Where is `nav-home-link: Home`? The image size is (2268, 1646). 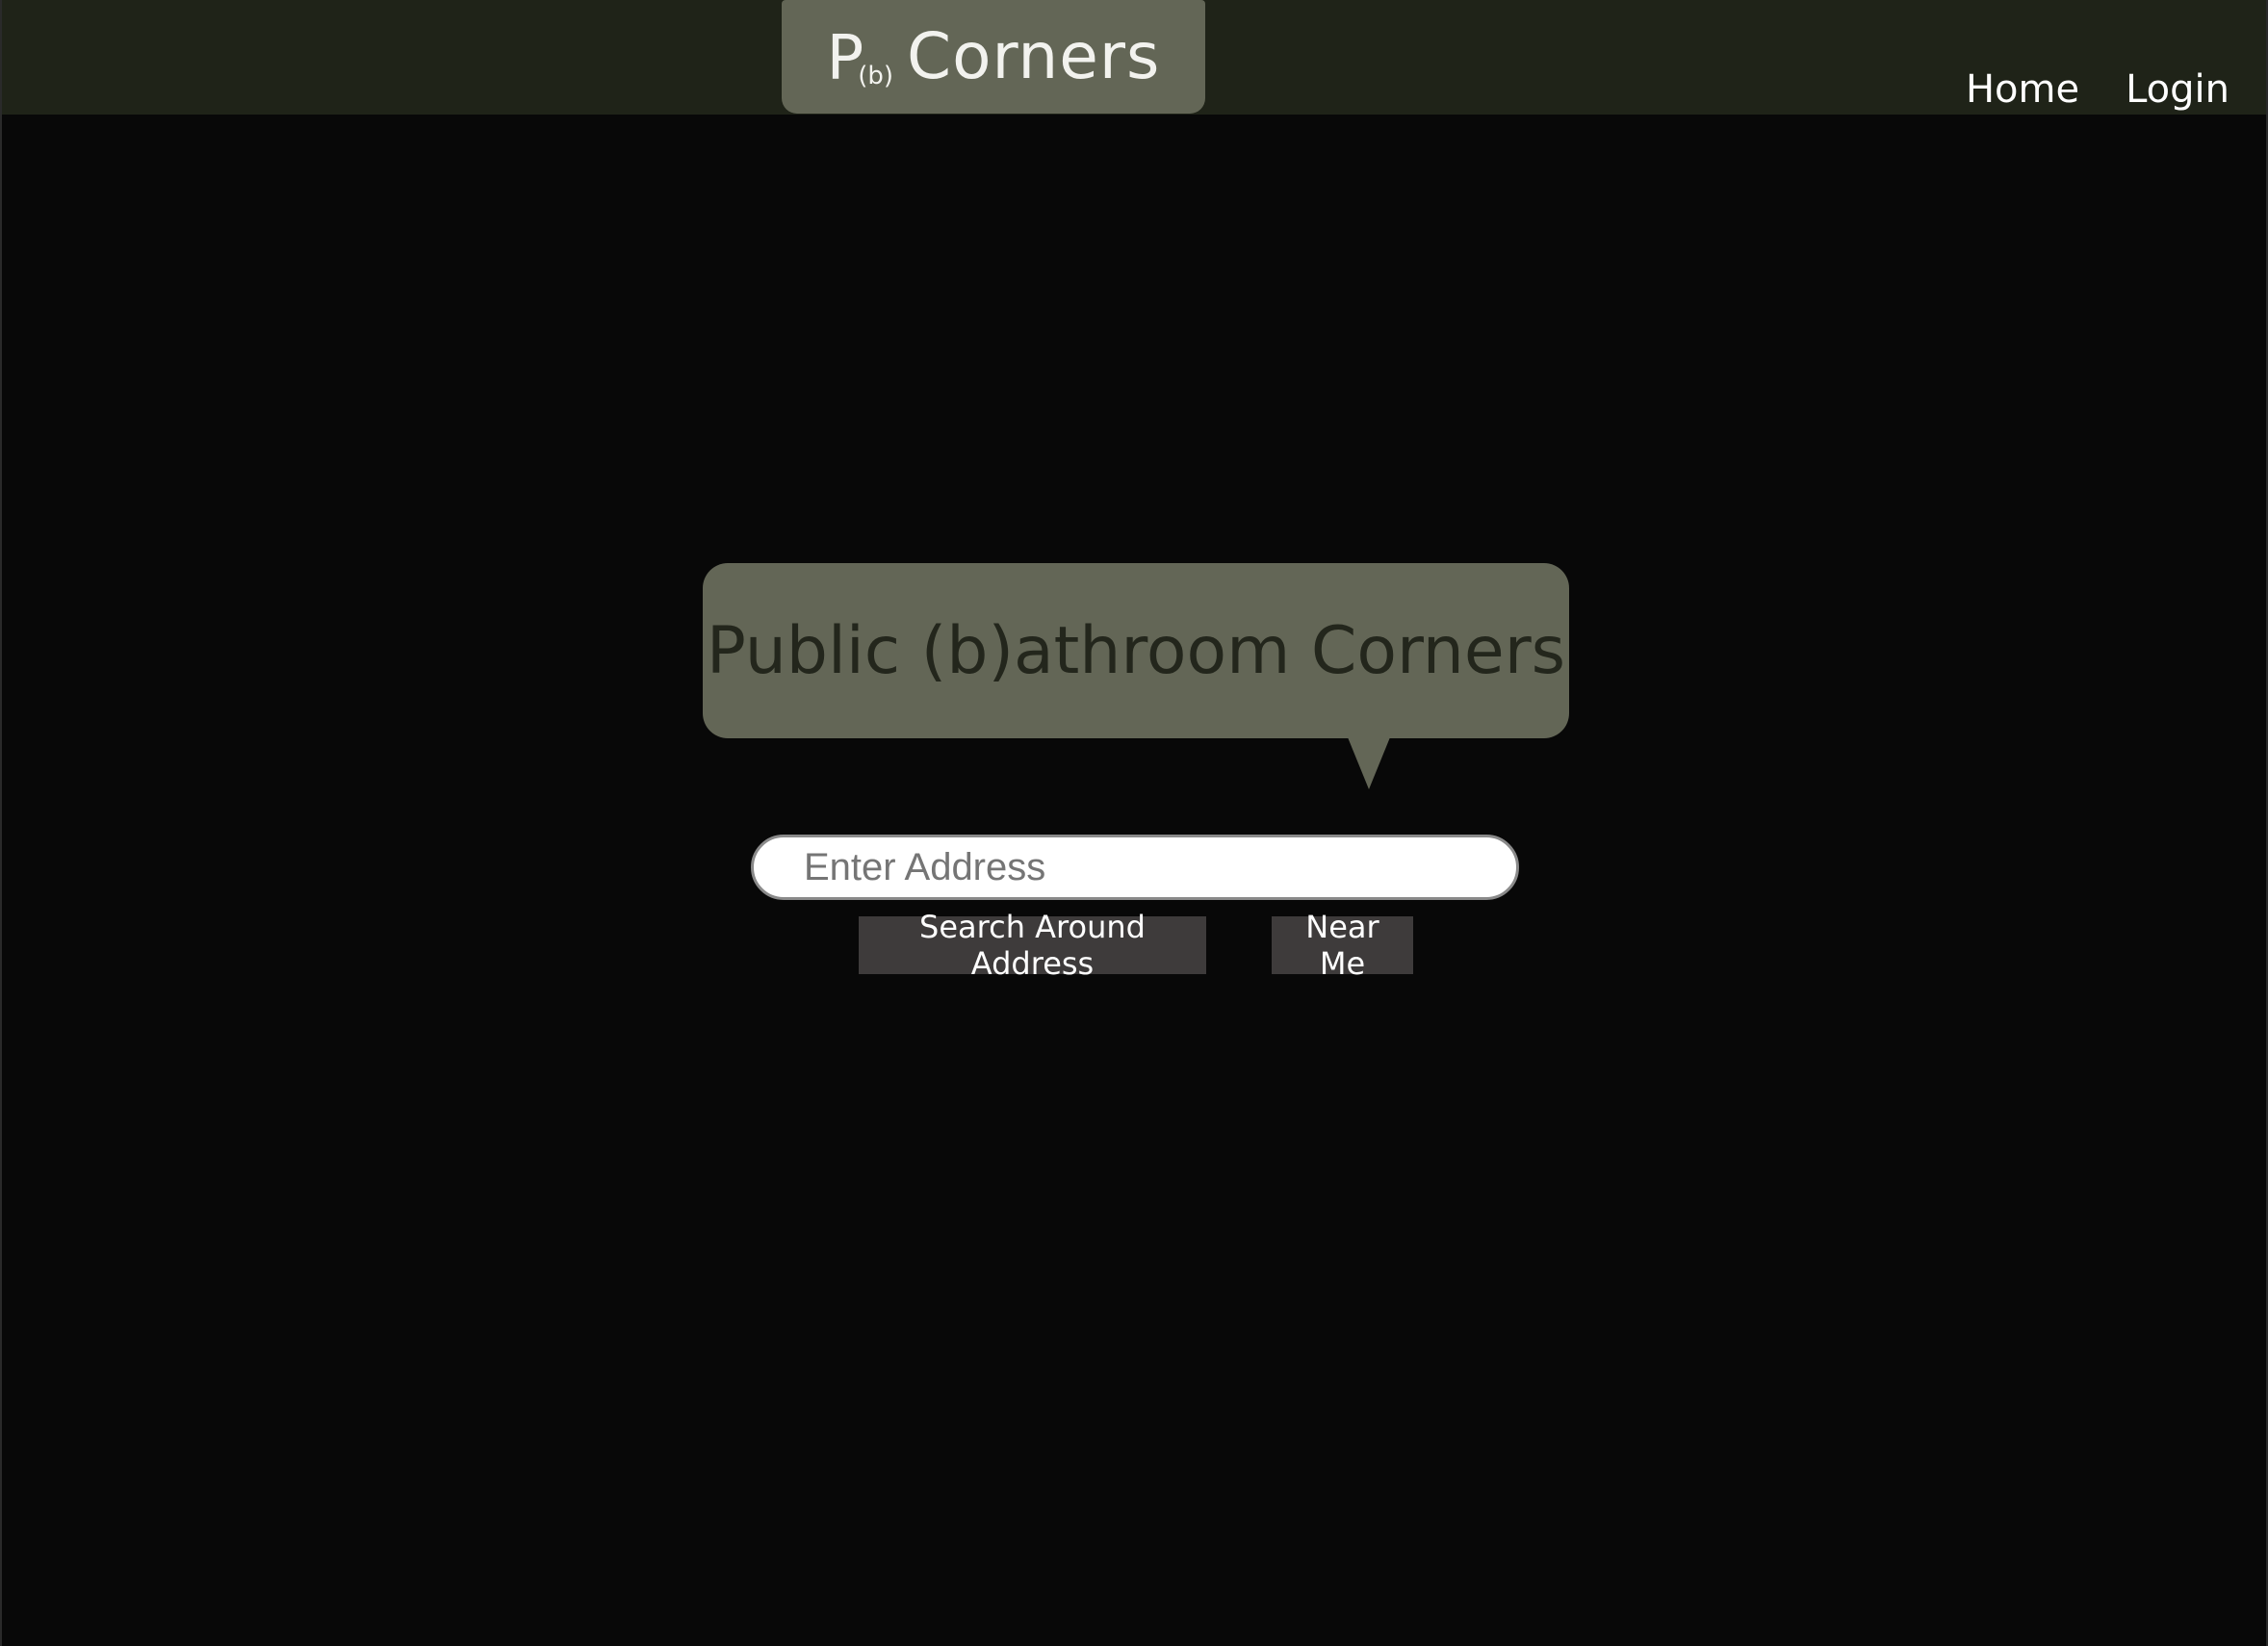
nav-home-link: Home is located at coordinates (2022, 89).